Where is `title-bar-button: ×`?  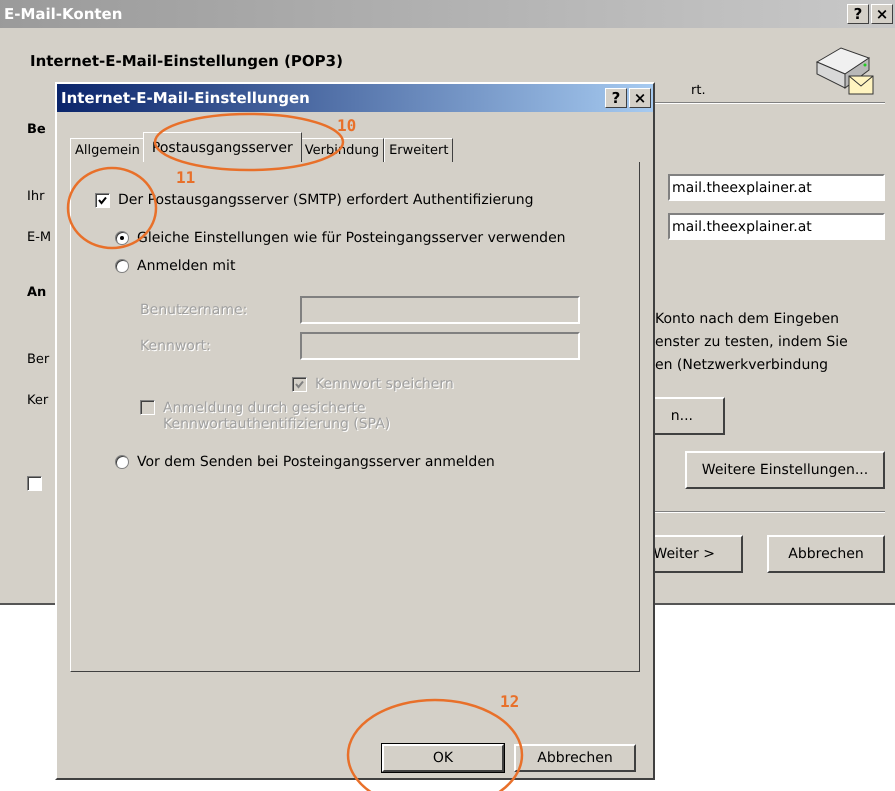 title-bar-button: × is located at coordinates (640, 98).